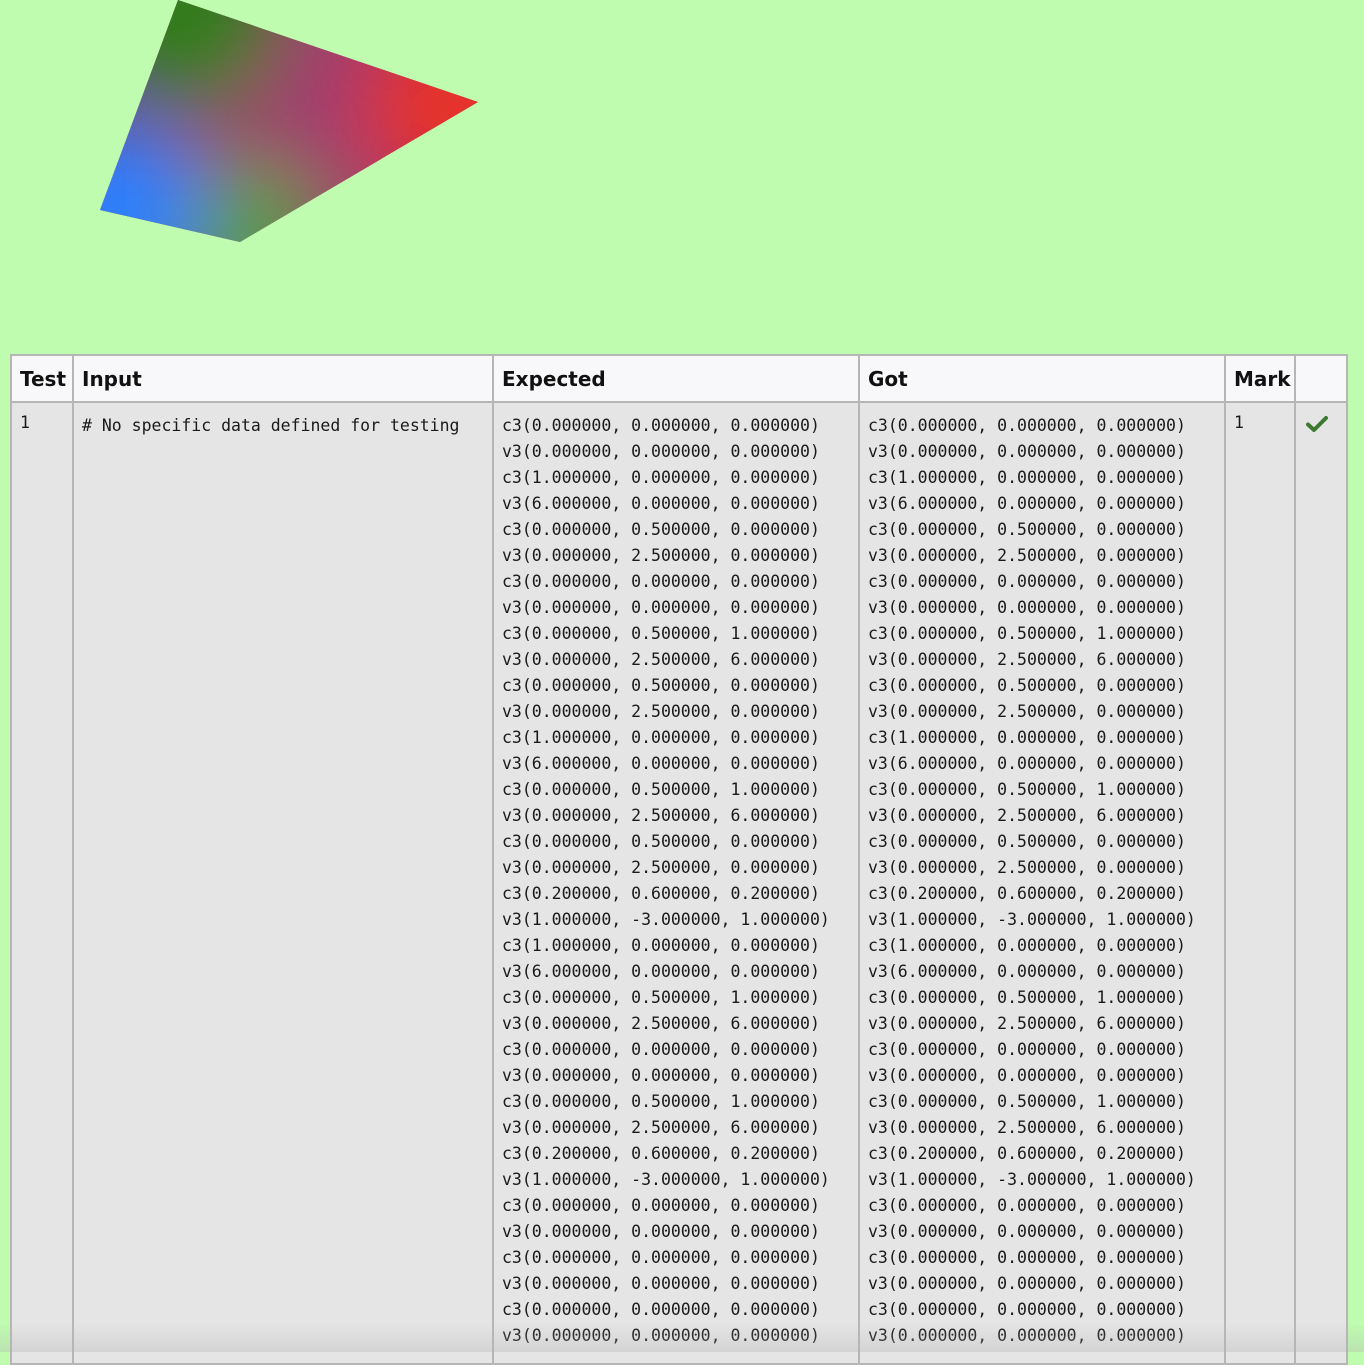  Describe the element at coordinates (1317, 424) in the screenshot. I see `checkmark-icon` at that location.